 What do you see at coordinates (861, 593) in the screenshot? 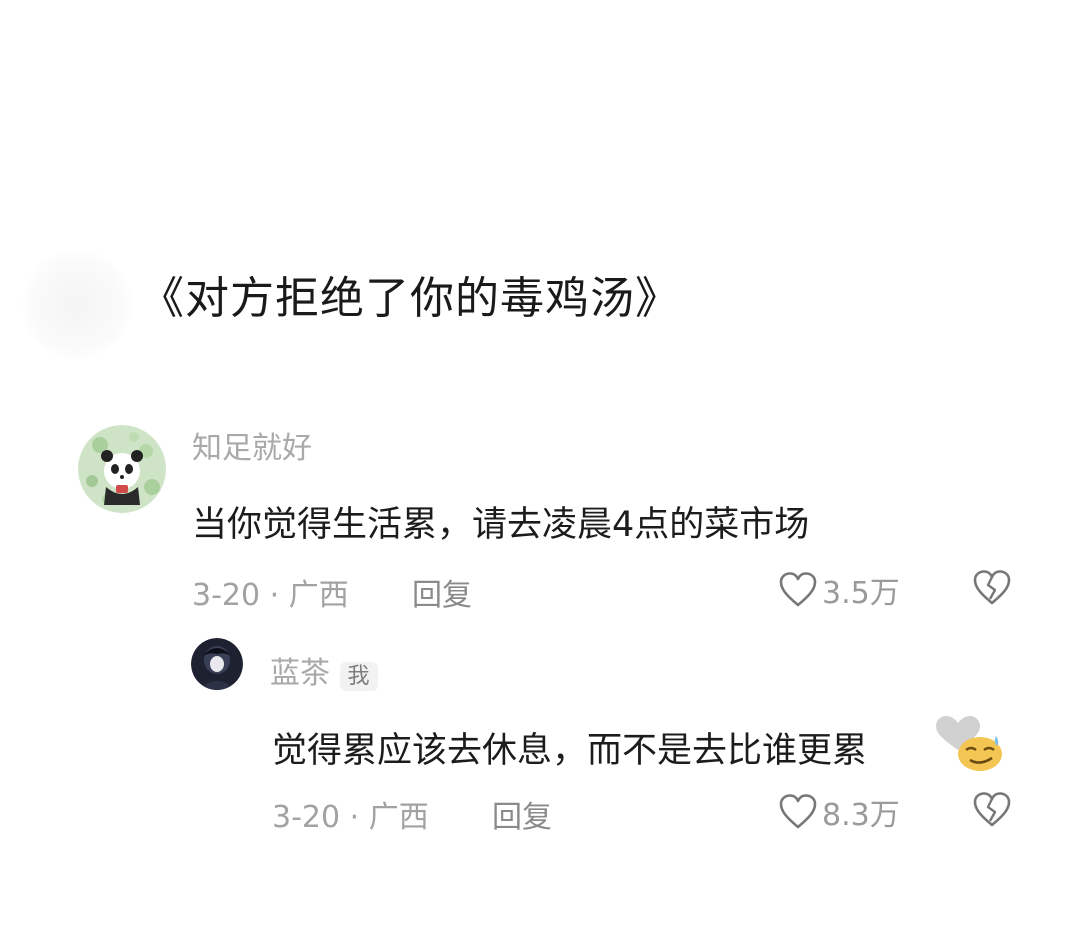
I see `like-count: 3.5万` at bounding box center [861, 593].